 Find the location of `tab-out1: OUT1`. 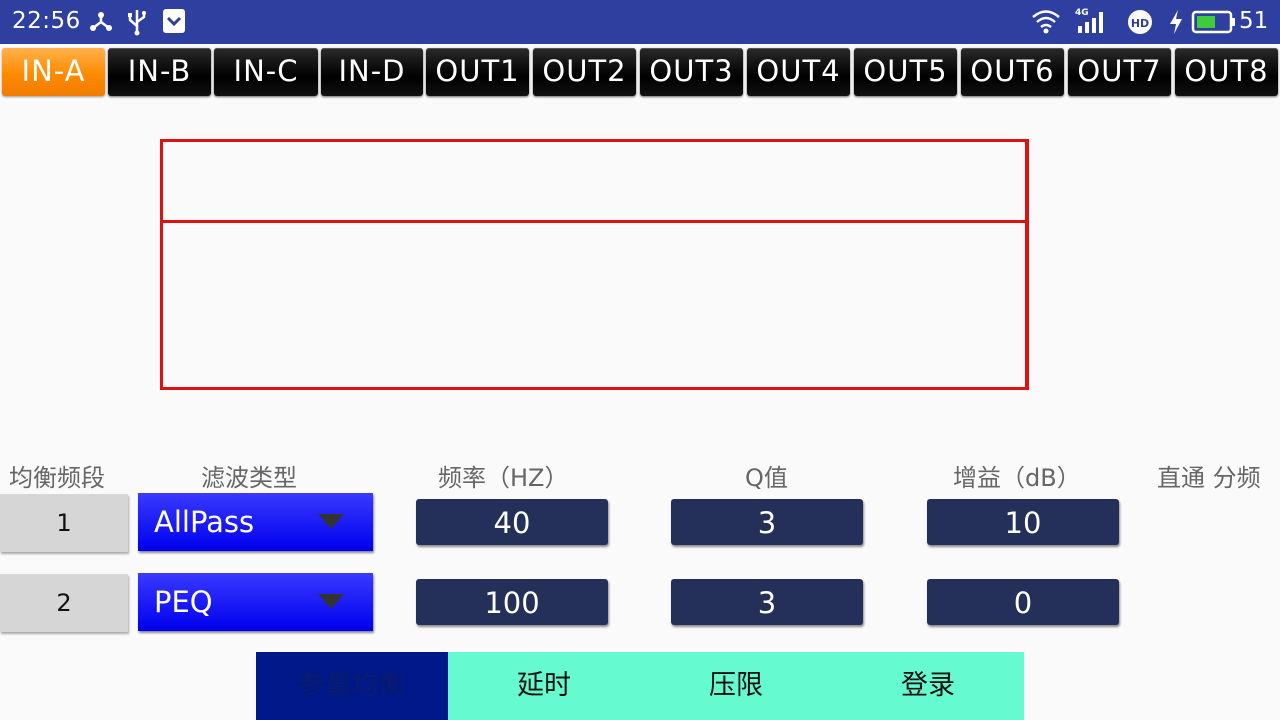

tab-out1: OUT1 is located at coordinates (477, 72).